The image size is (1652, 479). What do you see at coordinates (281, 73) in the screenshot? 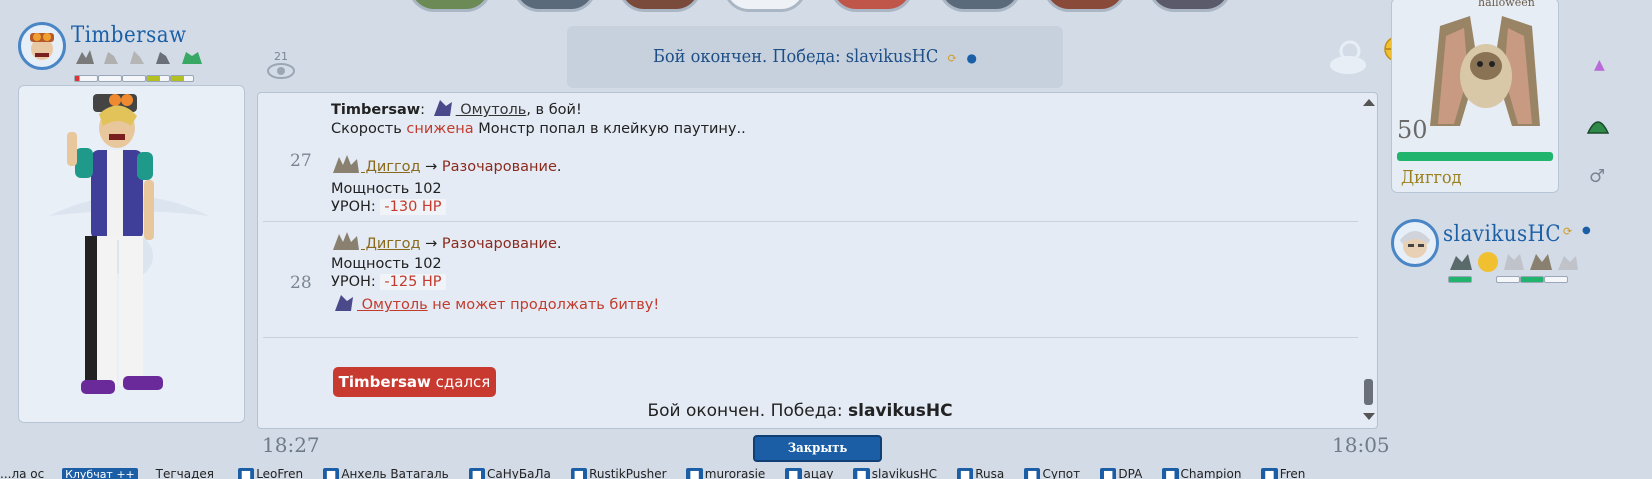
I see `eye-icon` at bounding box center [281, 73].